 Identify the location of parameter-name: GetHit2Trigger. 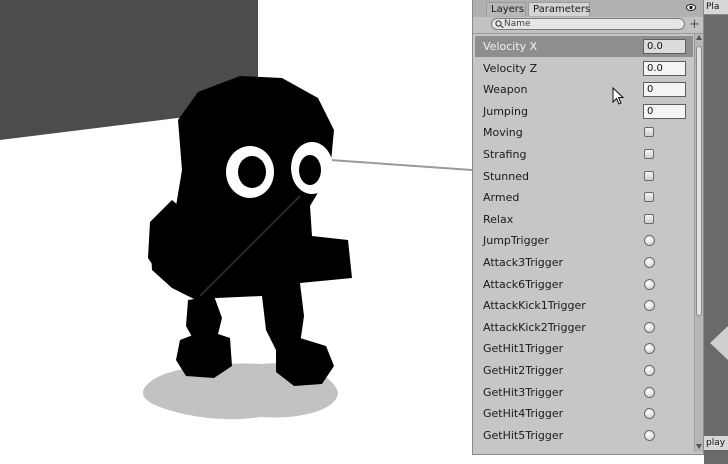
(523, 370).